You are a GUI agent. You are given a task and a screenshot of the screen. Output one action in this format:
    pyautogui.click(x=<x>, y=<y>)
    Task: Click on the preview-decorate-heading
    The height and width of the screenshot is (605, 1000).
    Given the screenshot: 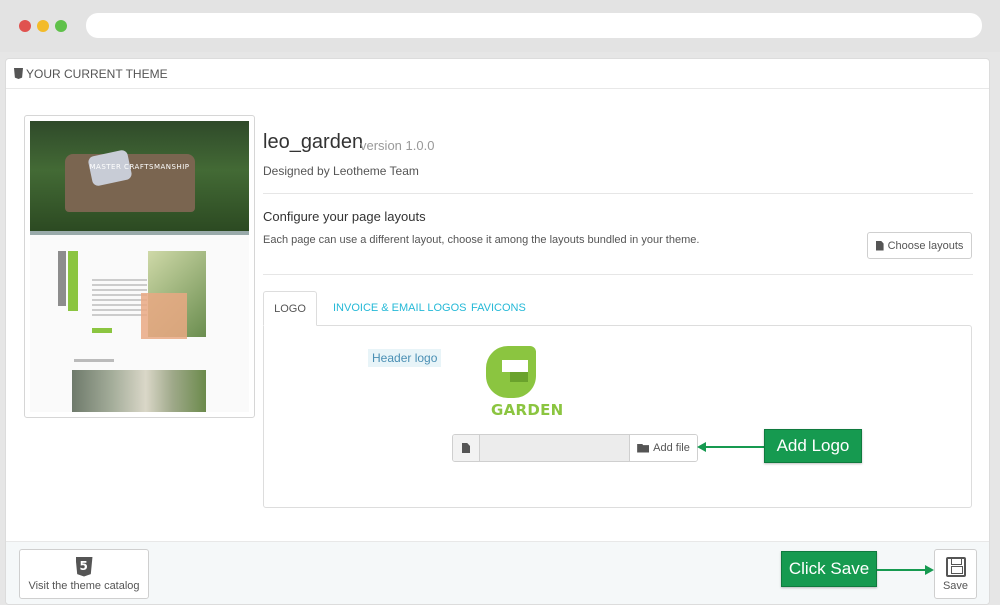 What is the action you would take?
    pyautogui.click(x=62, y=278)
    